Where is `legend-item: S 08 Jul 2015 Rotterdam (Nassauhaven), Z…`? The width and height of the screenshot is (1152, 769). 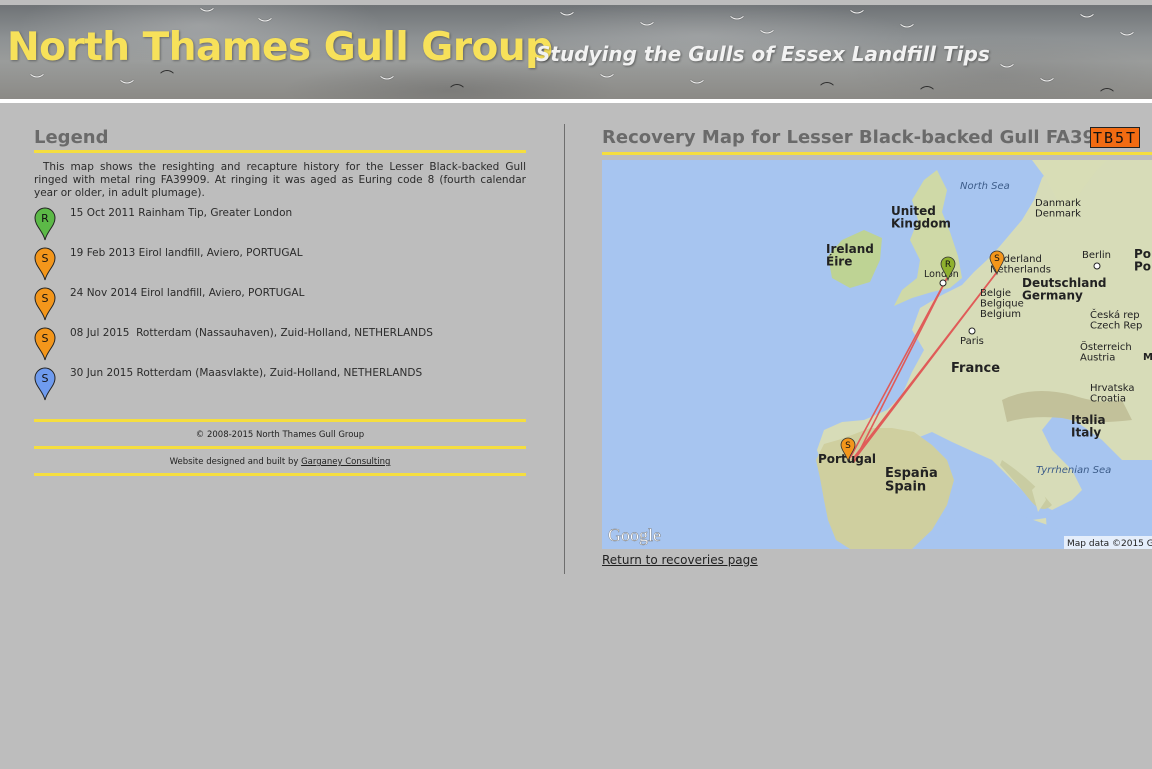
legend-item: S 08 Jul 2015 Rotterdam (Nassauhaven), Z… is located at coordinates (280, 347).